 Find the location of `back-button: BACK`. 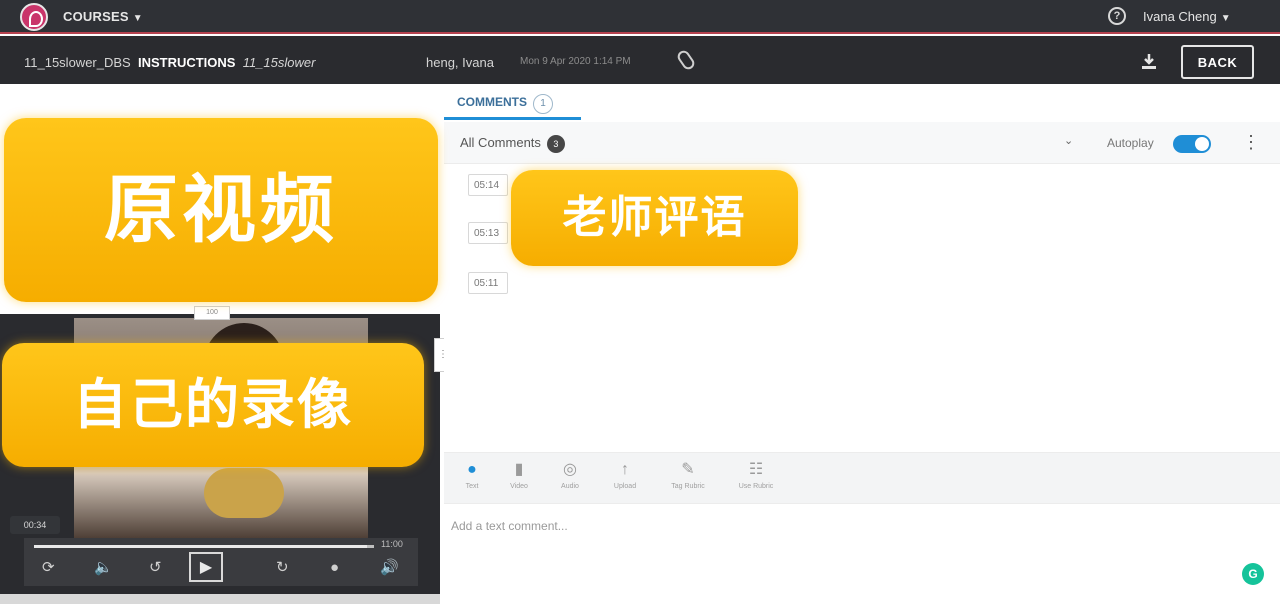

back-button: BACK is located at coordinates (1217, 62).